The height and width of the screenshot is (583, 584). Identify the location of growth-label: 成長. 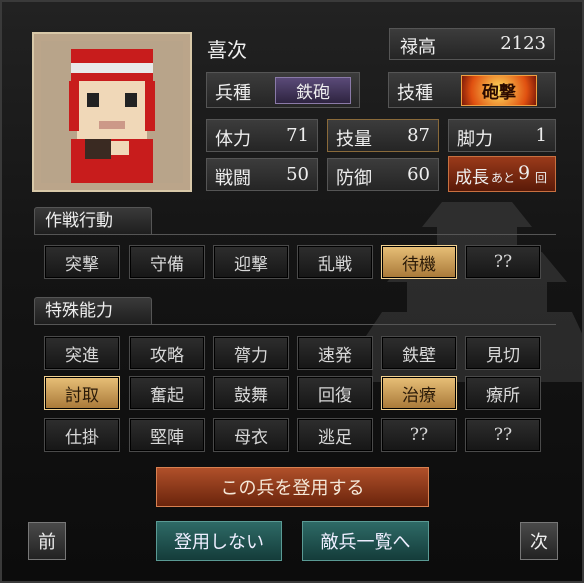
(472, 178).